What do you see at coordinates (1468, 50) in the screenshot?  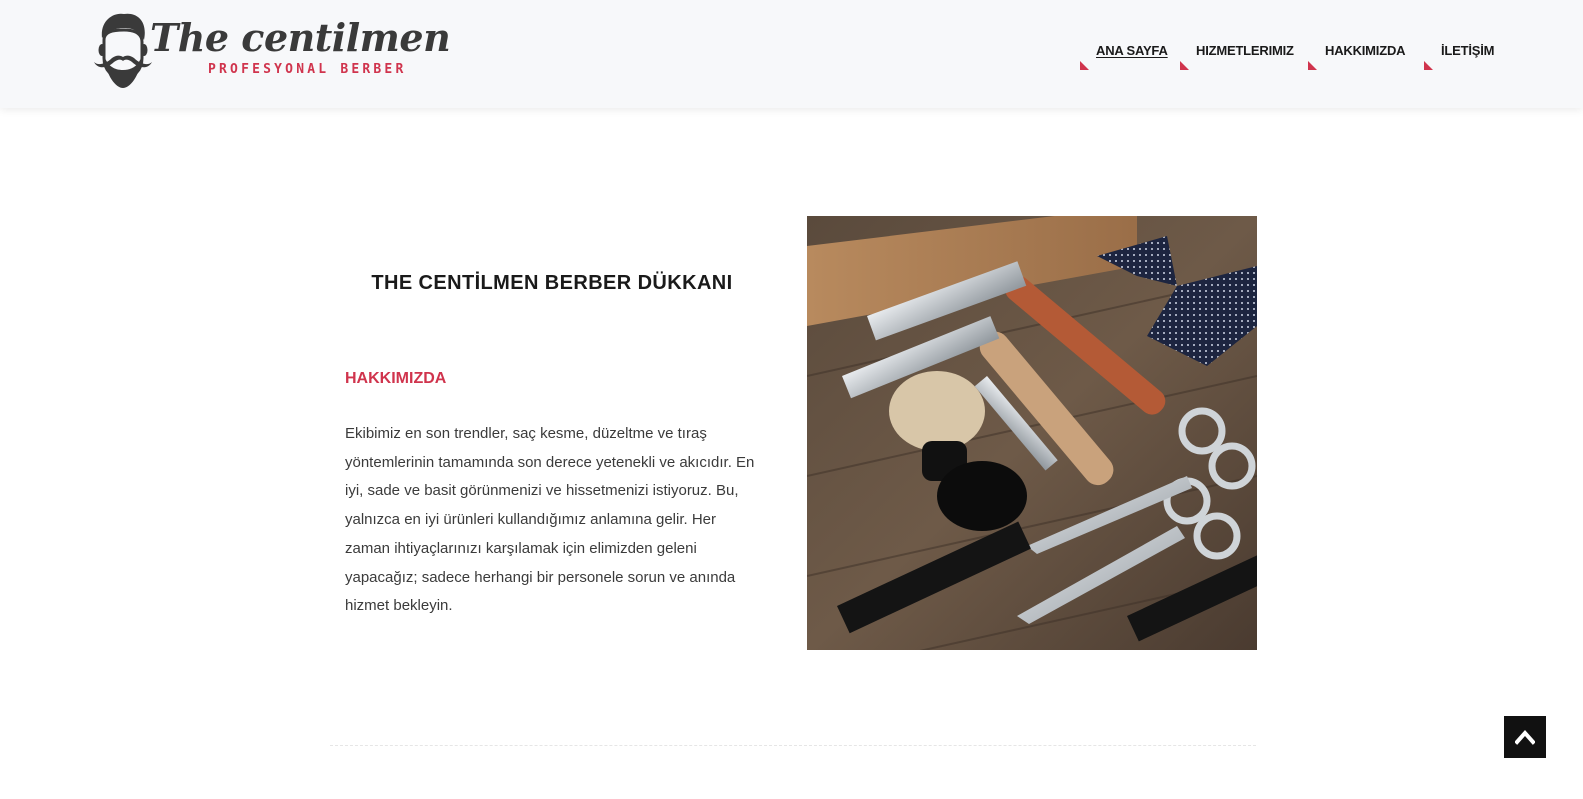 I see `nav-item-label: İLETİŞİM` at bounding box center [1468, 50].